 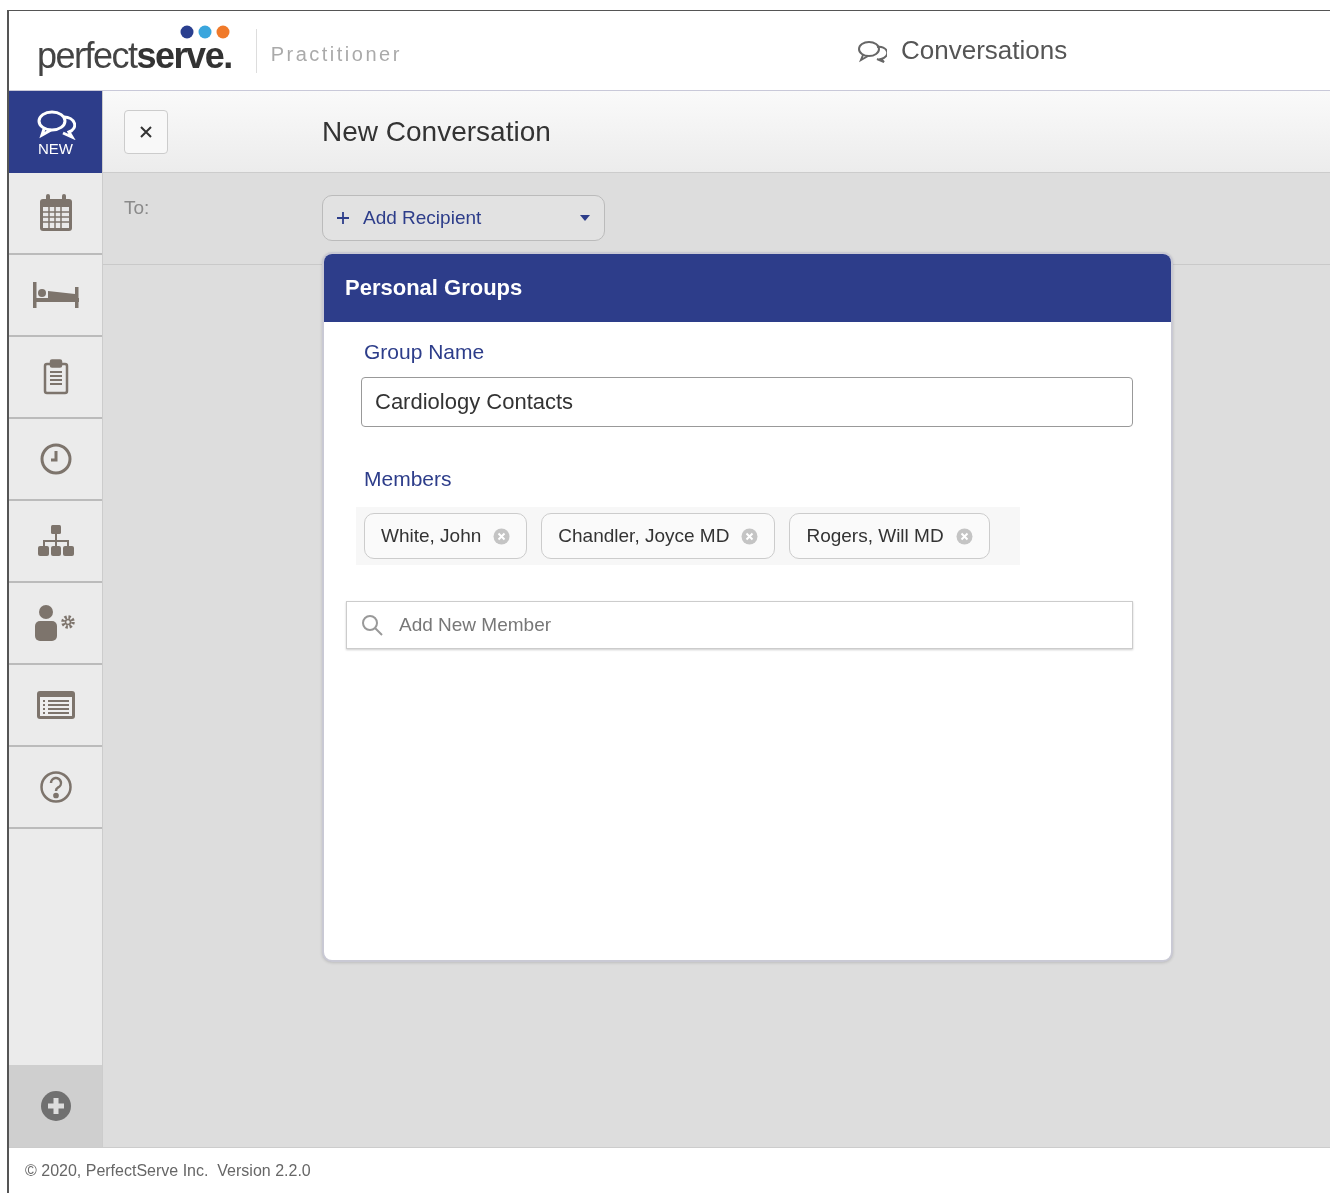 What do you see at coordinates (747, 402) in the screenshot?
I see `group-name-field: Cardiology Contacts` at bounding box center [747, 402].